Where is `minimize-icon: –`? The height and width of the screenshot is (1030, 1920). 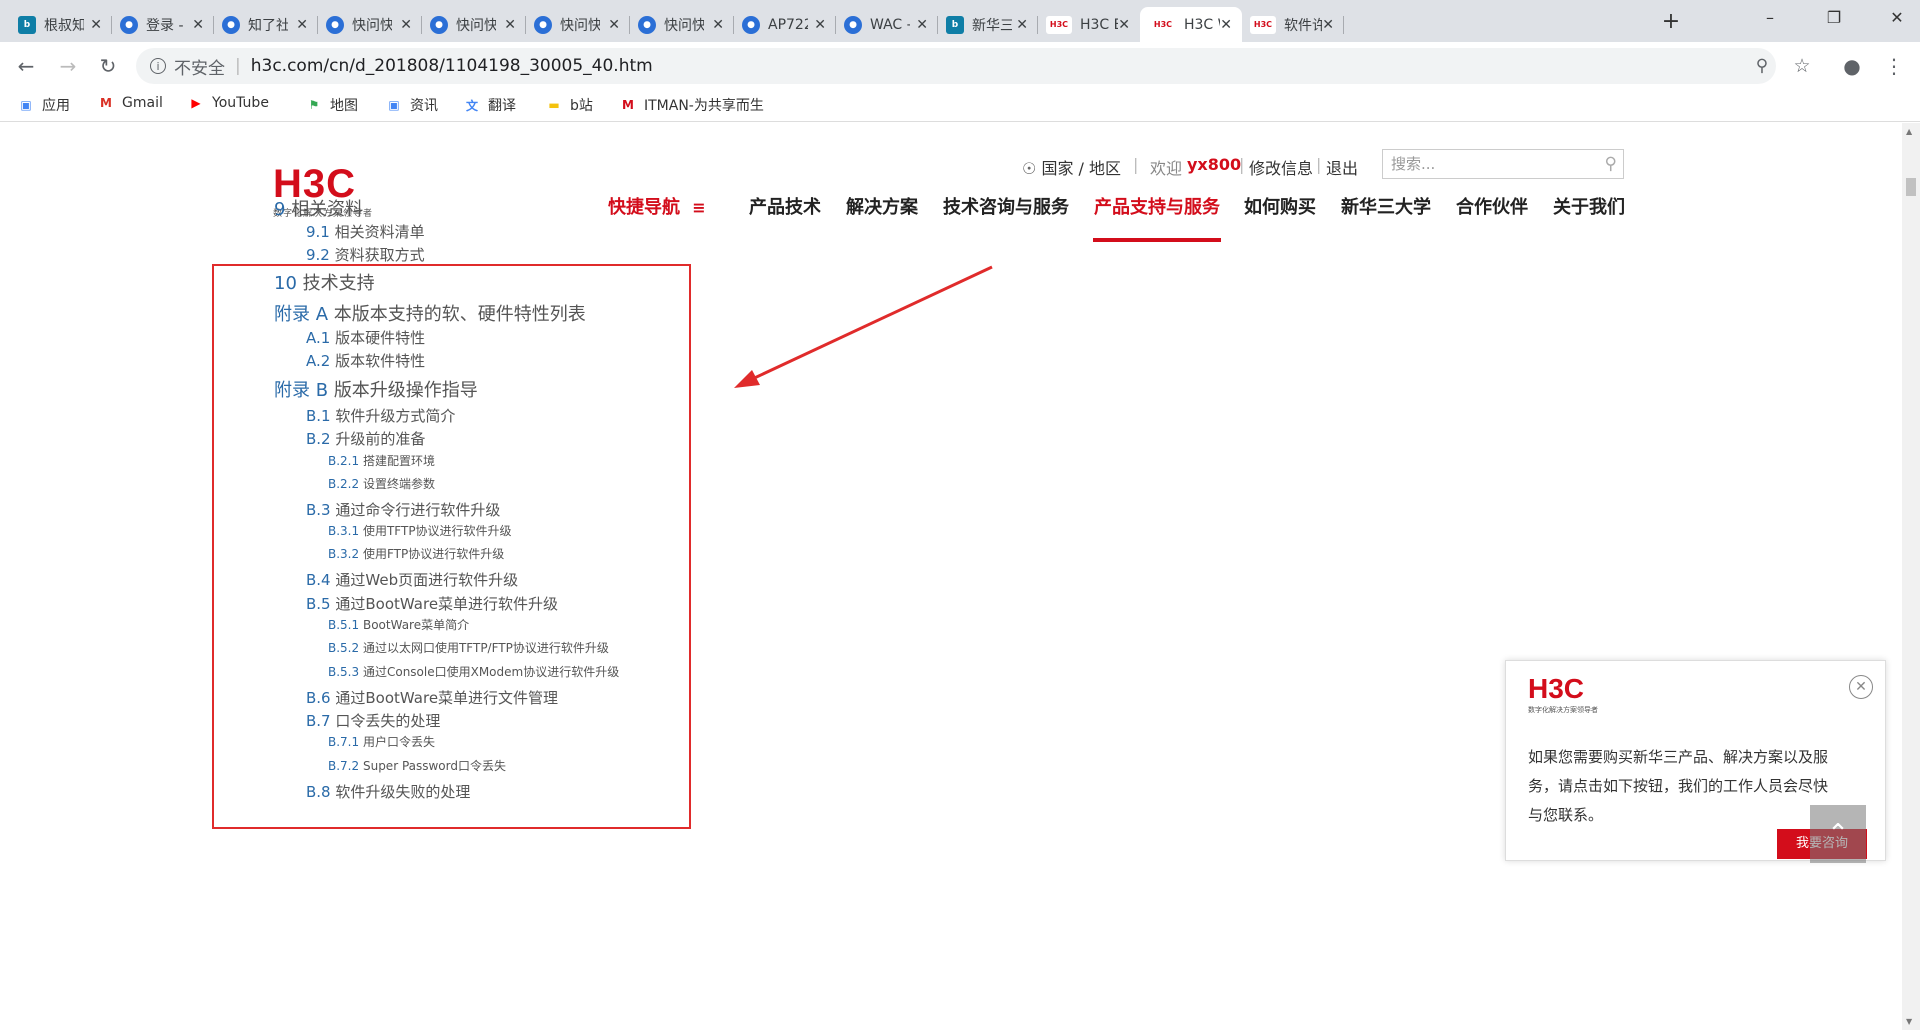
minimize-icon: – is located at coordinates (1770, 17).